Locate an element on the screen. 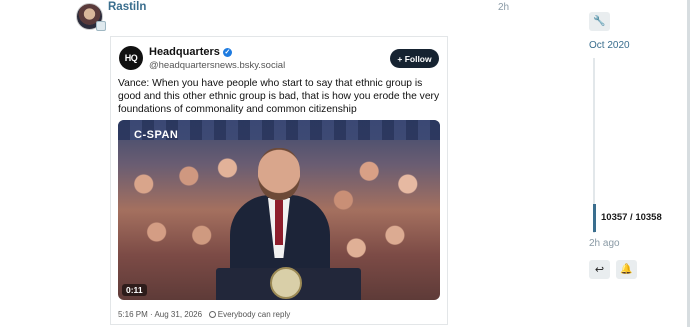 The height and width of the screenshot is (327, 690). post-timestamp: 5:16 PM · Aug 31, 2026 is located at coordinates (160, 314).